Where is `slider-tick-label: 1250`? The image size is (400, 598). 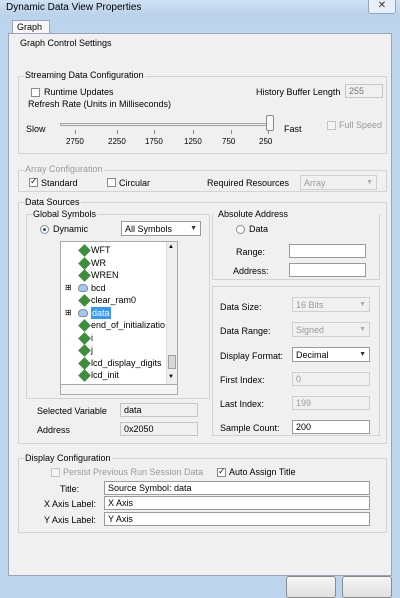
slider-tick-label: 1250 is located at coordinates (193, 141).